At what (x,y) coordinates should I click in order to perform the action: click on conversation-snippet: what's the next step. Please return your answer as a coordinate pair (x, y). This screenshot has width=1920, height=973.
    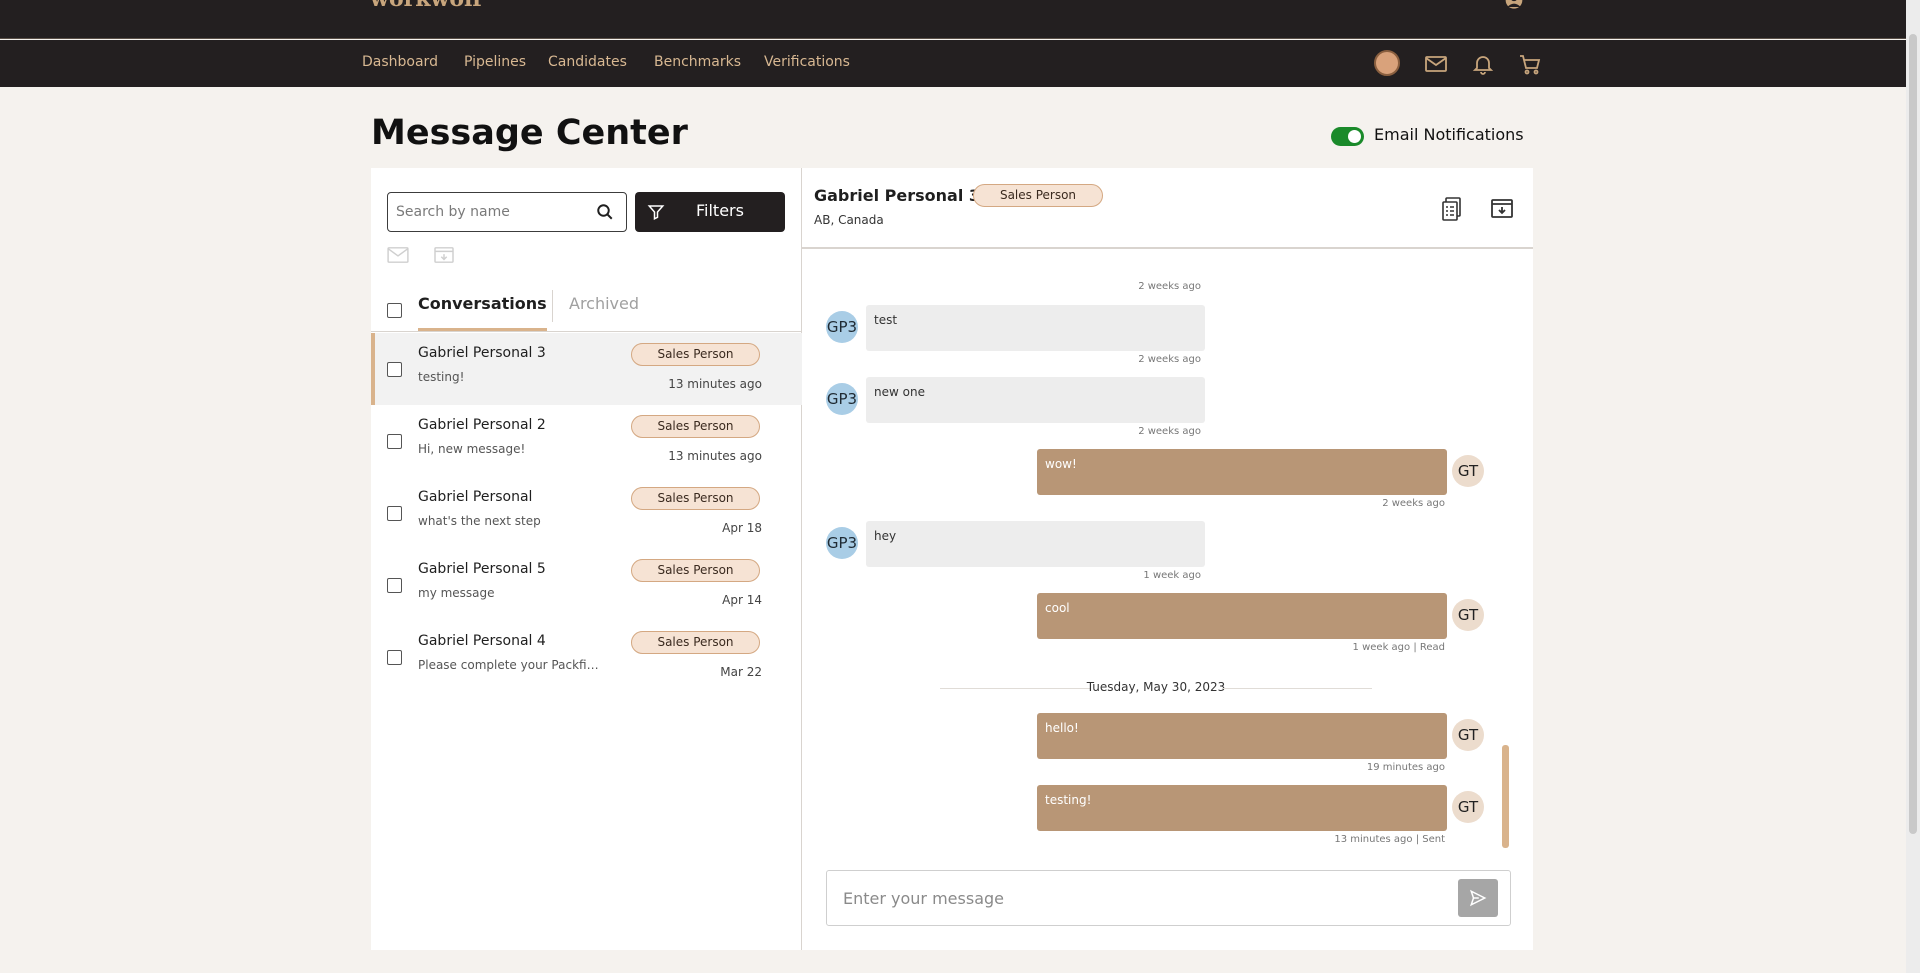
    Looking at the image, I should click on (479, 521).